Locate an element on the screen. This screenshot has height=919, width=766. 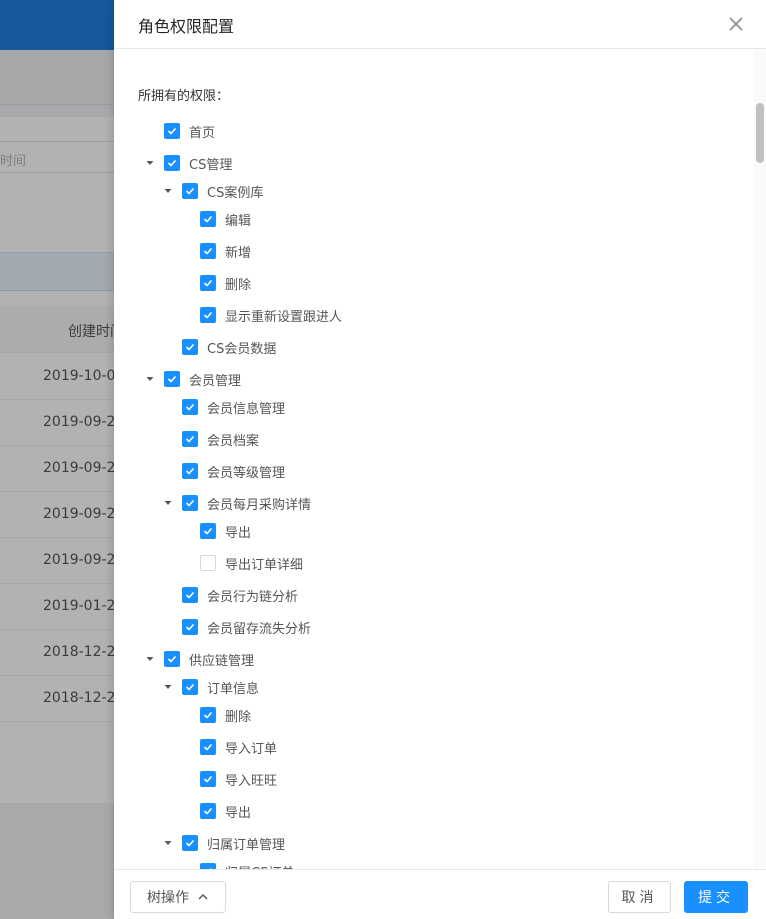
tree-operations-label: 树操作 is located at coordinates (168, 898).